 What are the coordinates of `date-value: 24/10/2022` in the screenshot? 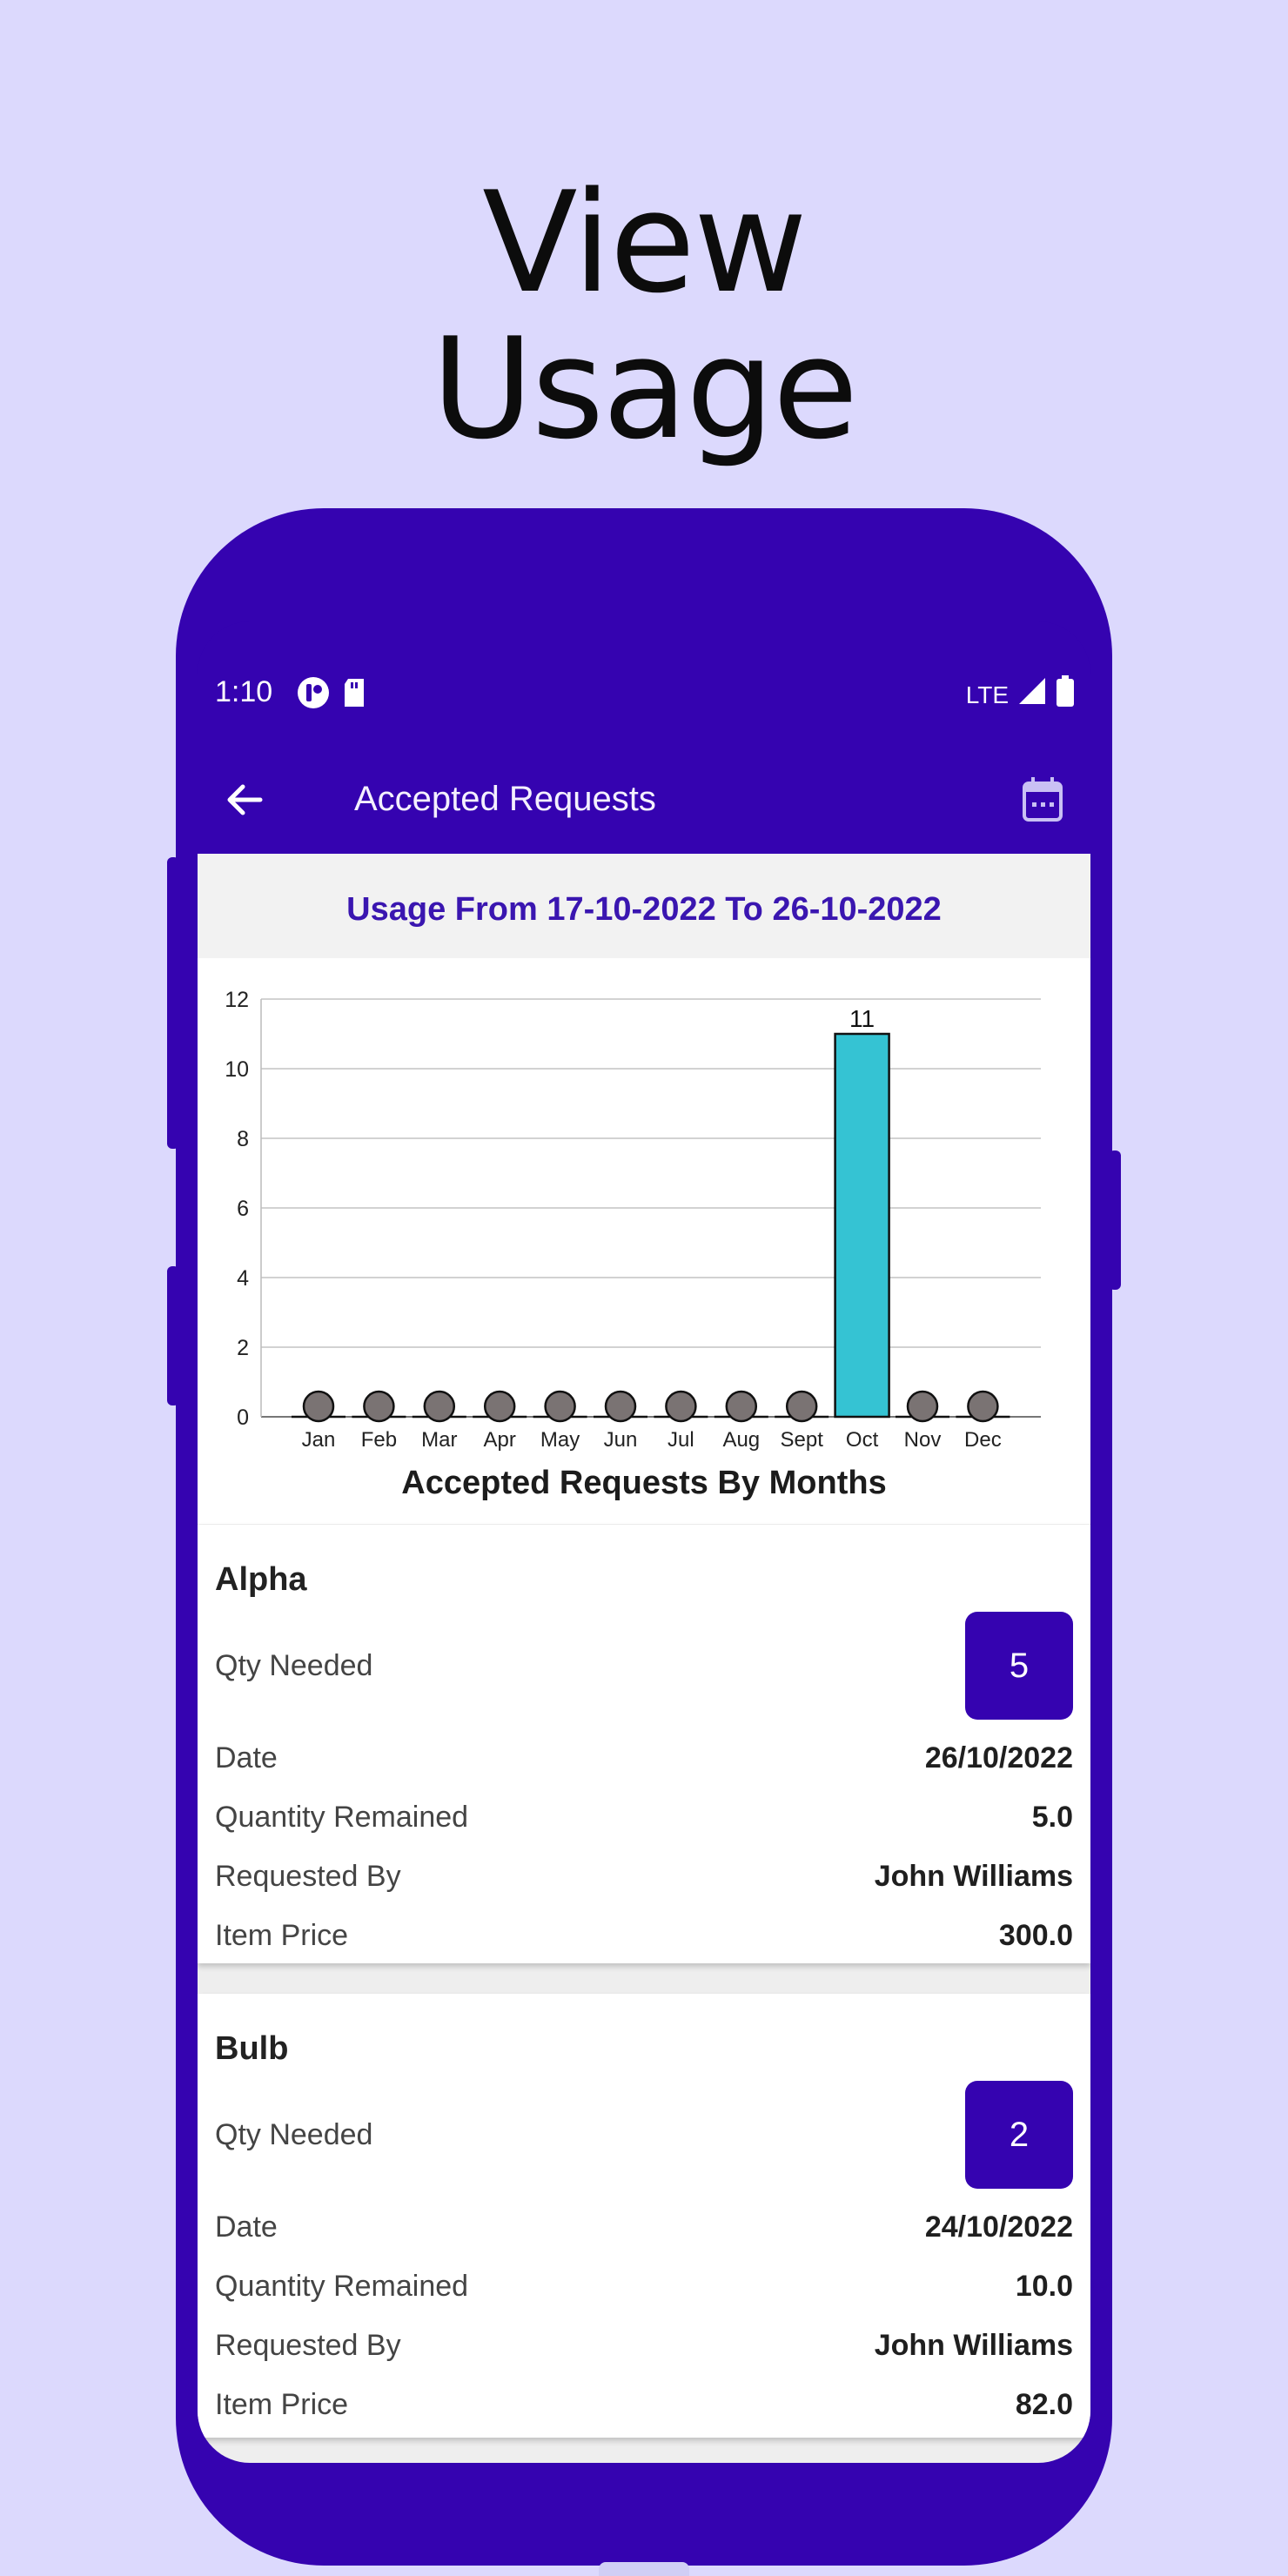 It's located at (999, 2227).